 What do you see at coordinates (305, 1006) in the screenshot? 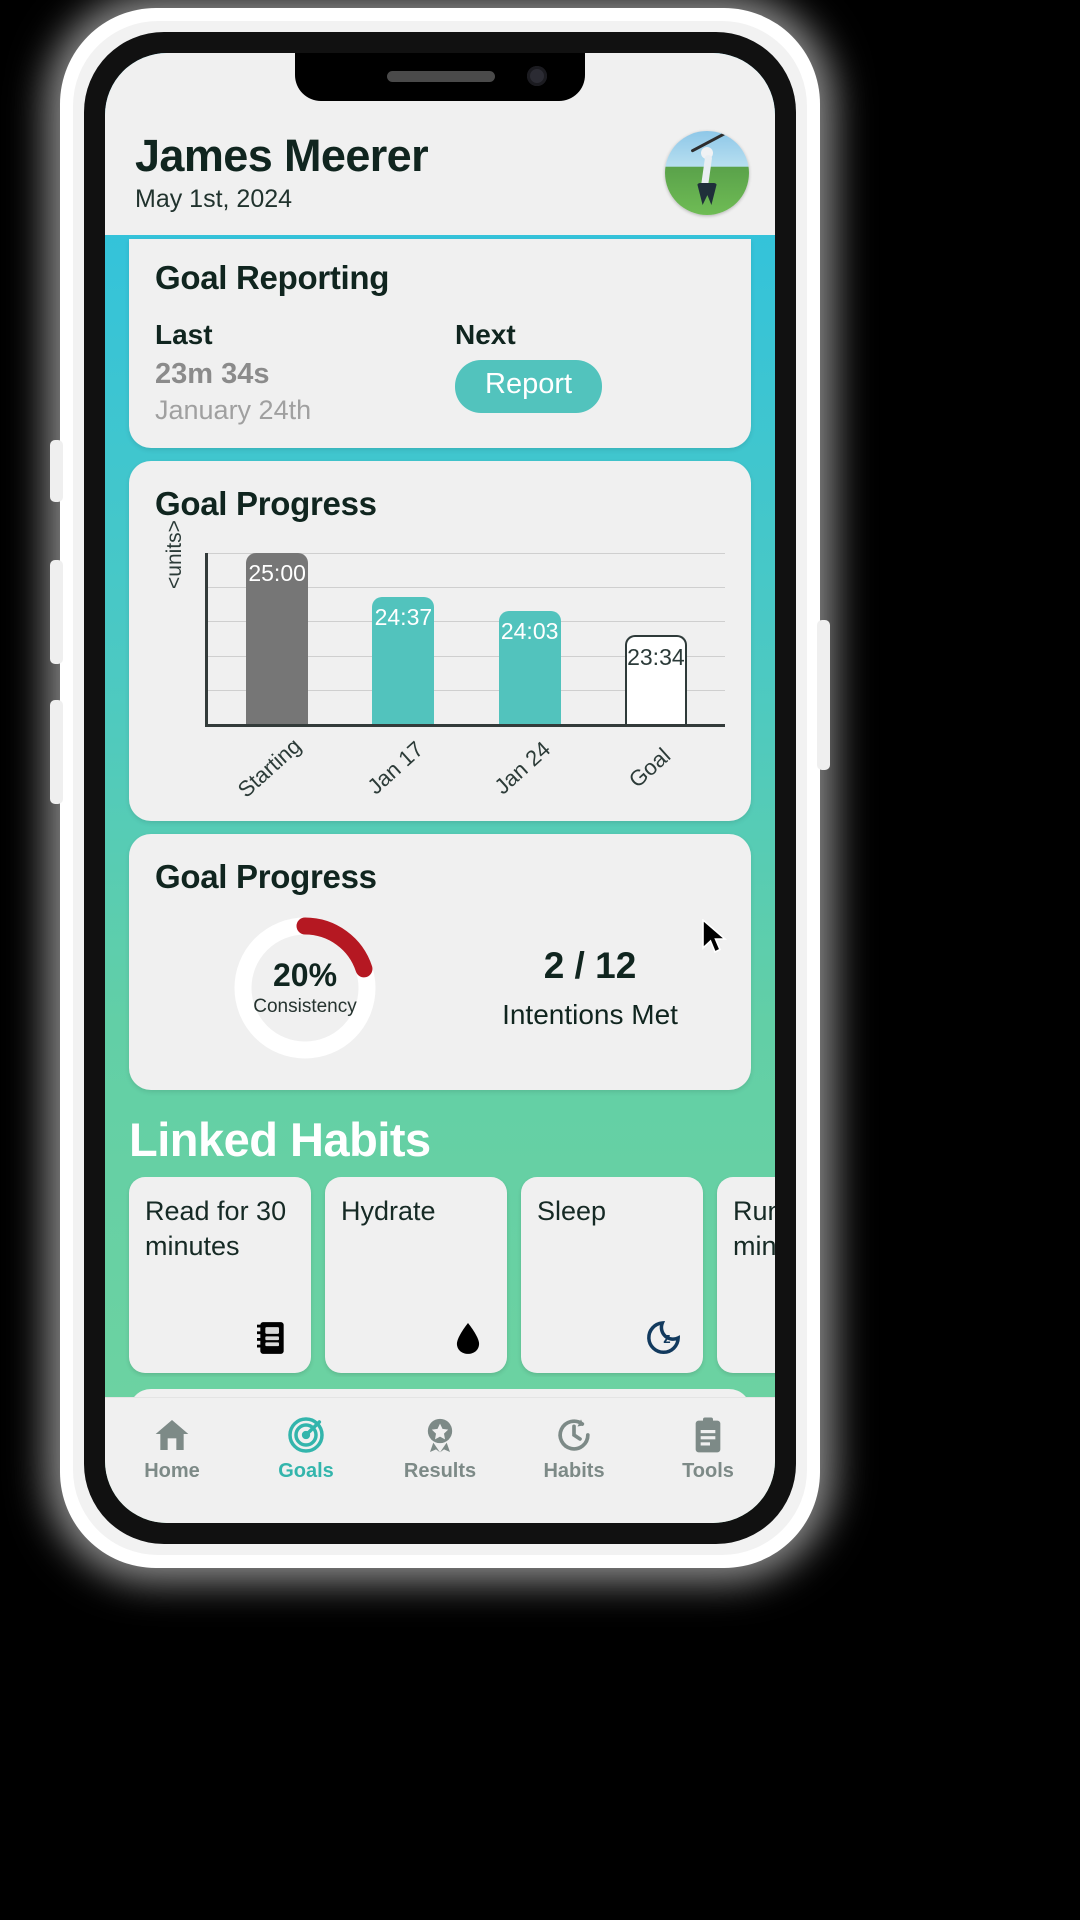
I see `consistency-label: Consistency` at bounding box center [305, 1006].